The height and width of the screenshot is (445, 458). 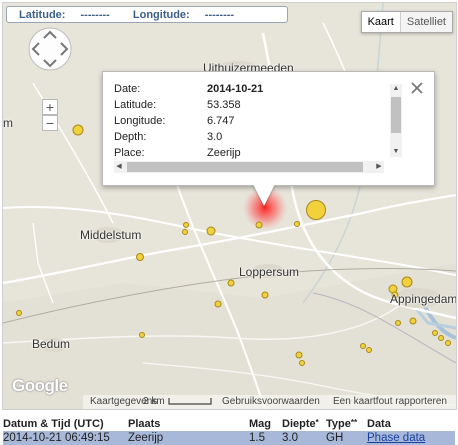 I want to click on info-key: Date:, so click(x=127, y=89).